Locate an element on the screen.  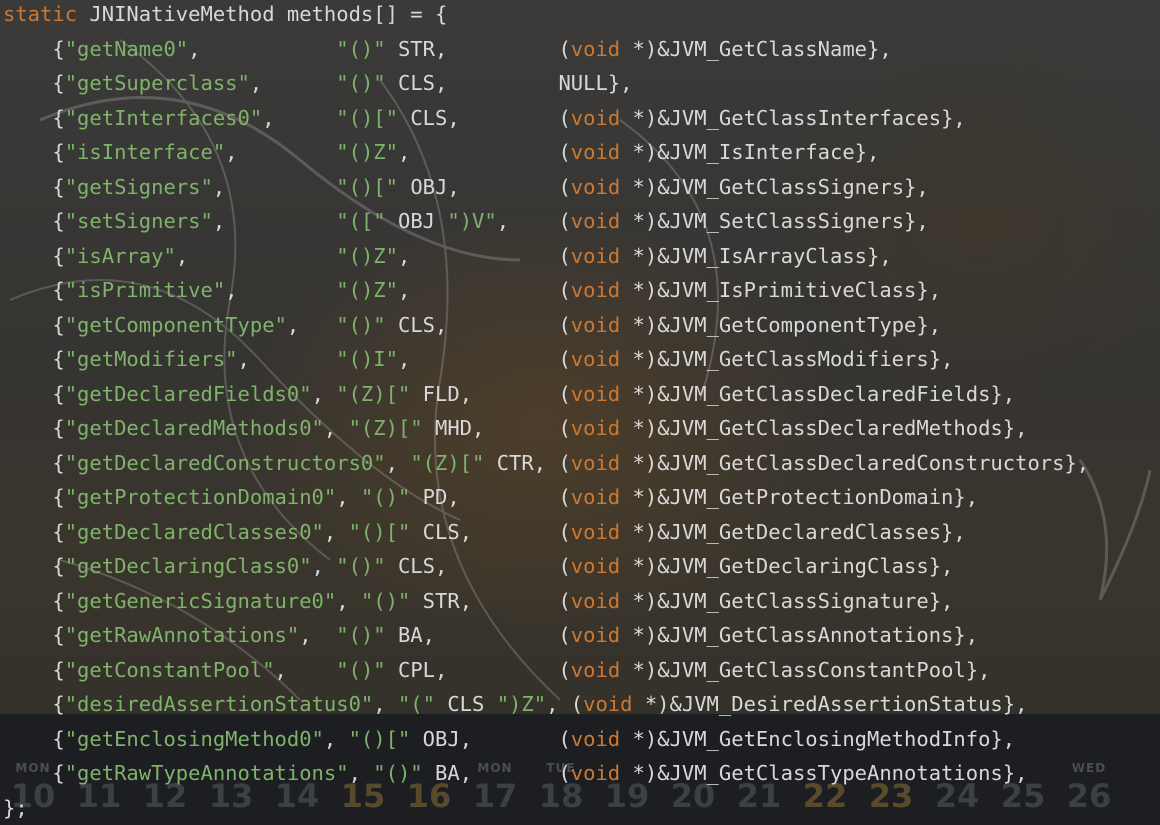
function-pointer: *)&JVM_GetClassAnnotations}, is located at coordinates (799, 635).